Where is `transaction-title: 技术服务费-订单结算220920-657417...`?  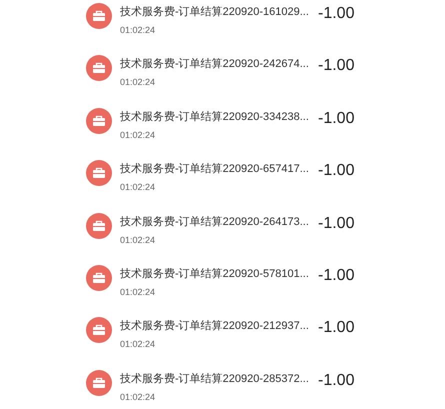
transaction-title: 技术服务费-订单结算220920-657417... is located at coordinates (215, 169).